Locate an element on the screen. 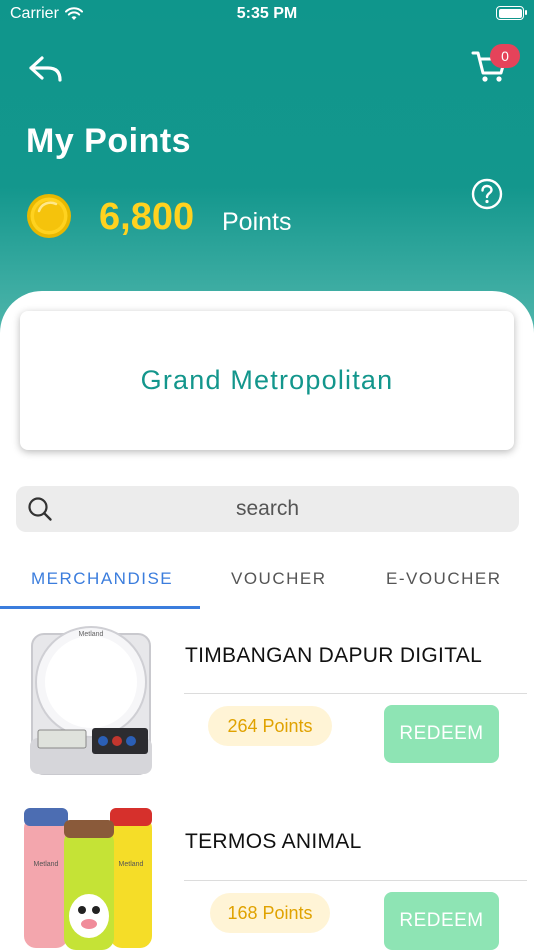  product-points-badge: 168 Points is located at coordinates (270, 913).